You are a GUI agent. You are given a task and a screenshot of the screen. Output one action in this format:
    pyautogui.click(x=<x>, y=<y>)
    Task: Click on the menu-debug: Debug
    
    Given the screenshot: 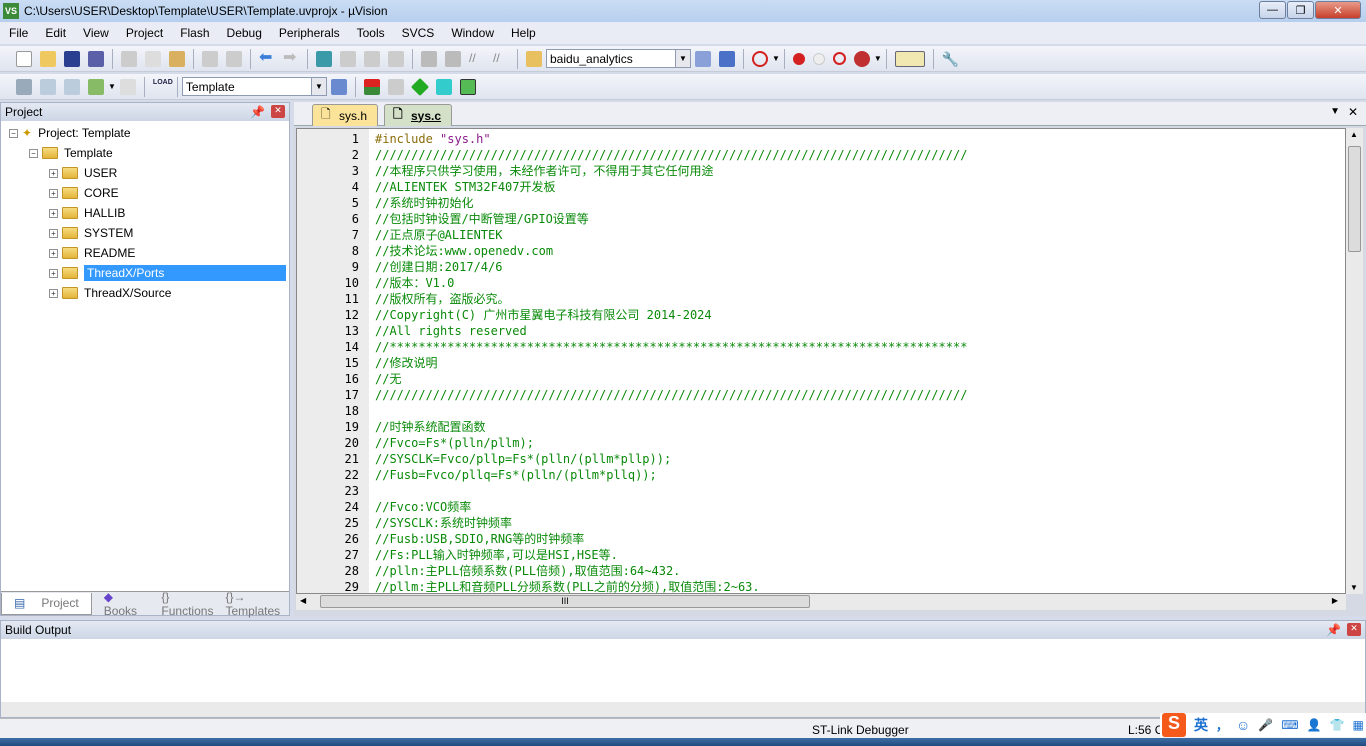 What is the action you would take?
    pyautogui.click(x=244, y=33)
    